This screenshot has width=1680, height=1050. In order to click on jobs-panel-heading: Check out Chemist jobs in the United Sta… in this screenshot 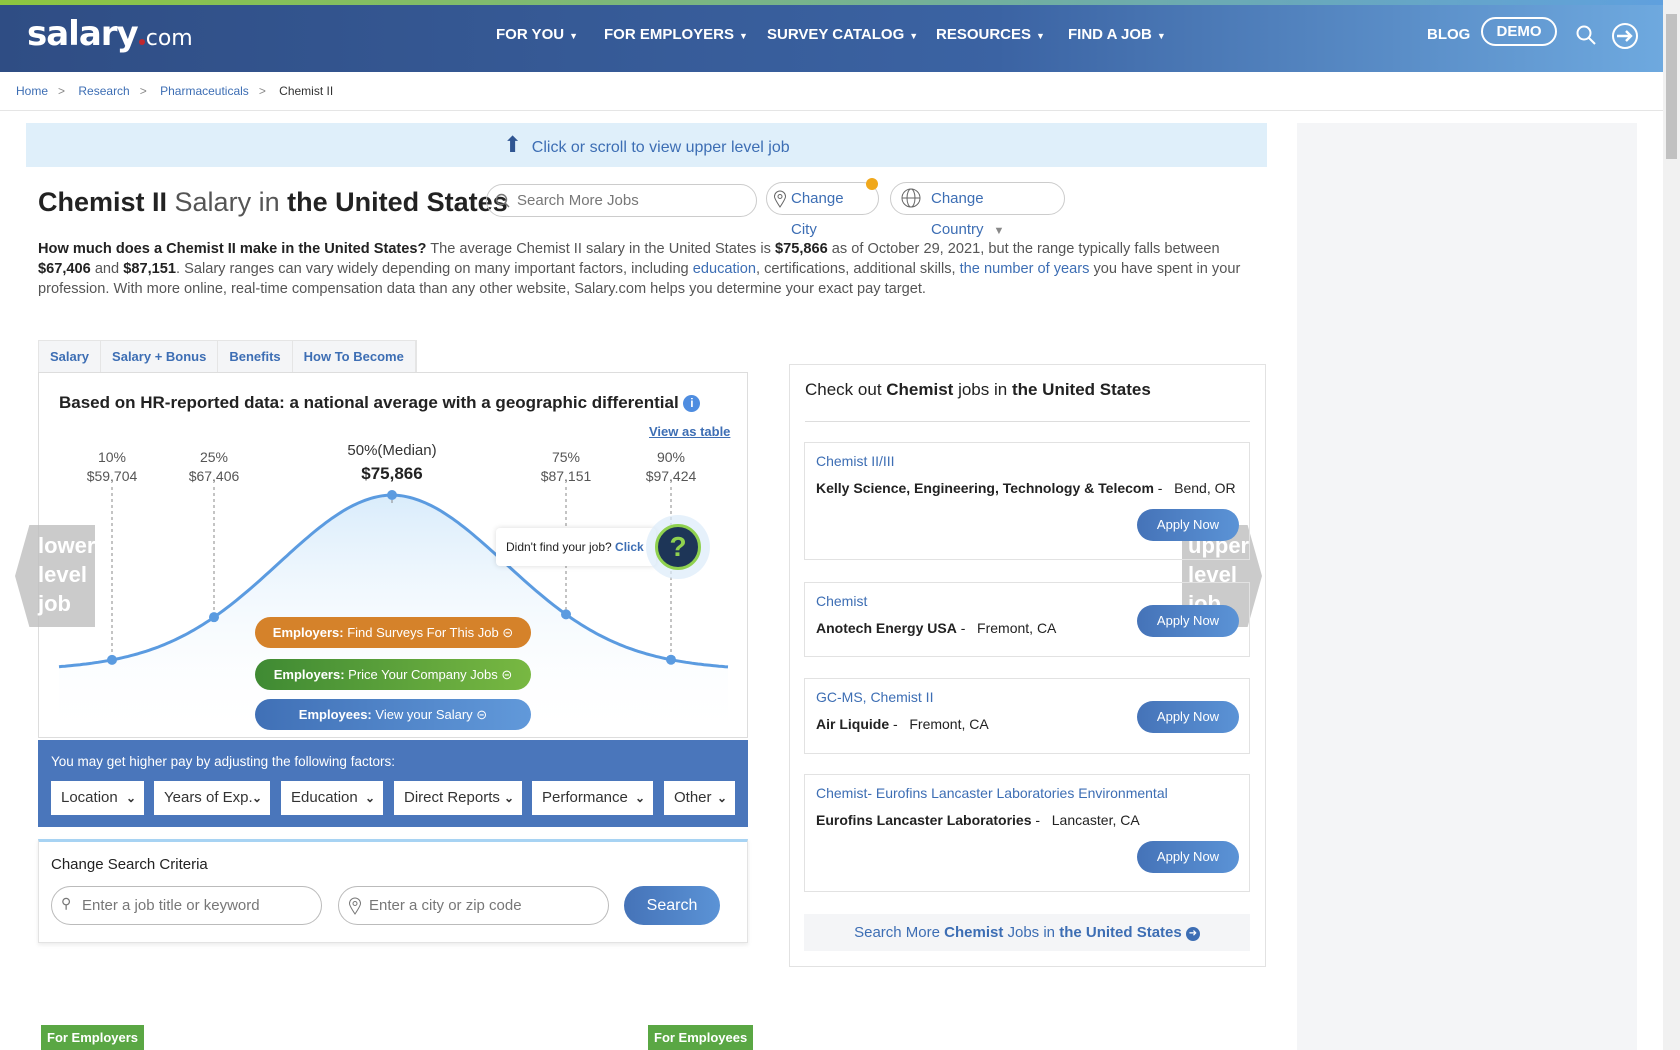, I will do `click(978, 389)`.